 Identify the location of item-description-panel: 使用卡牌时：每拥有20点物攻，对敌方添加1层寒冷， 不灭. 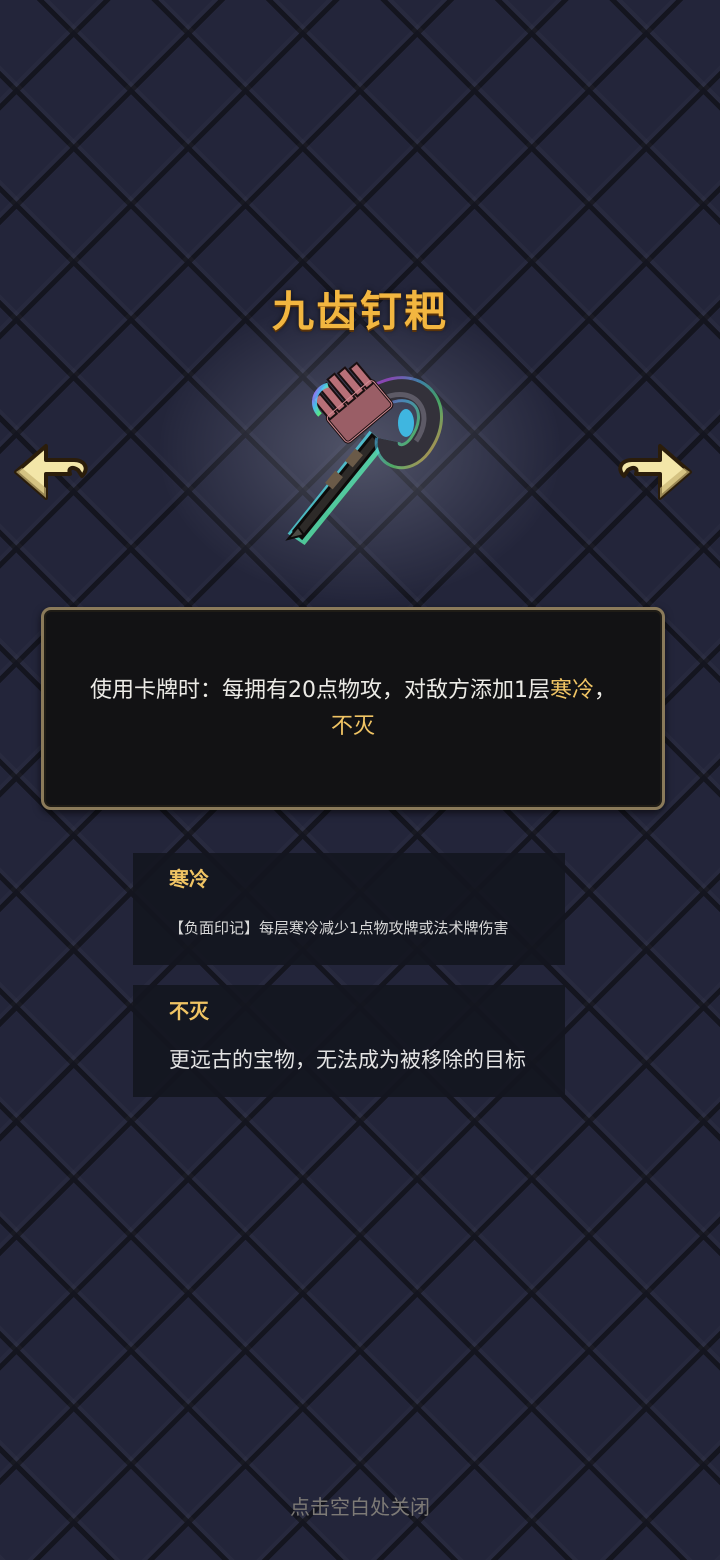
(353, 708).